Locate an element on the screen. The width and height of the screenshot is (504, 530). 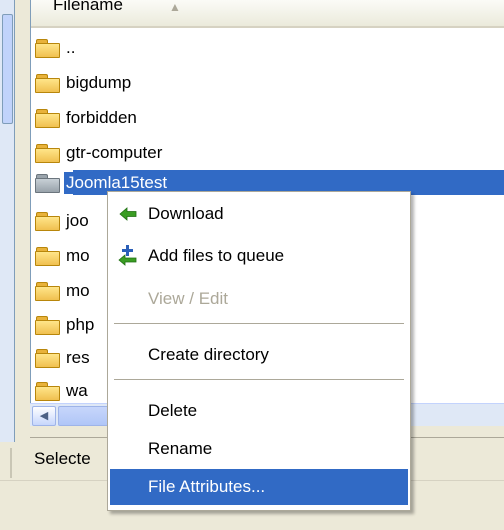
file-name: bigdump is located at coordinates (99, 82).